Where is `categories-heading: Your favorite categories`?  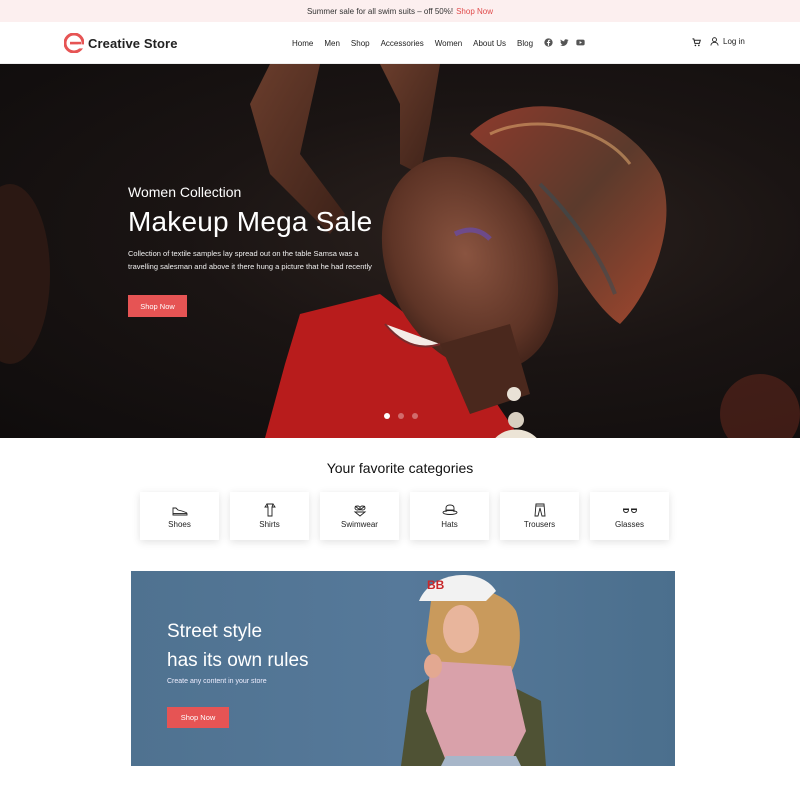
categories-heading: Your favorite categories is located at coordinates (400, 468).